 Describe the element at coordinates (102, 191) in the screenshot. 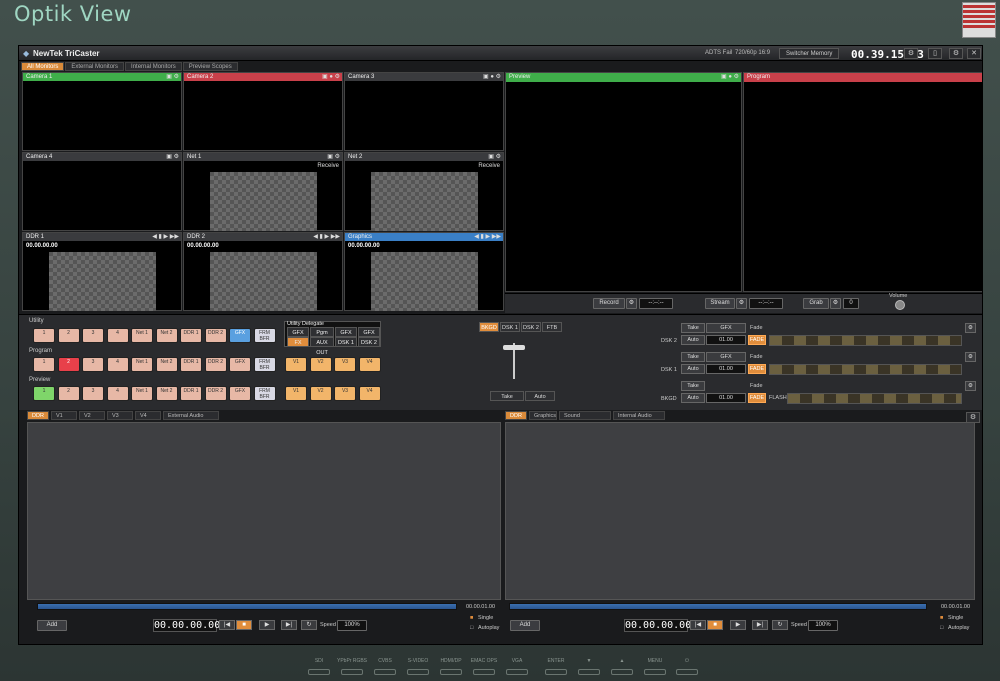

I see `monitor-camera-4: Camera 4 ▣ ⚙` at that location.